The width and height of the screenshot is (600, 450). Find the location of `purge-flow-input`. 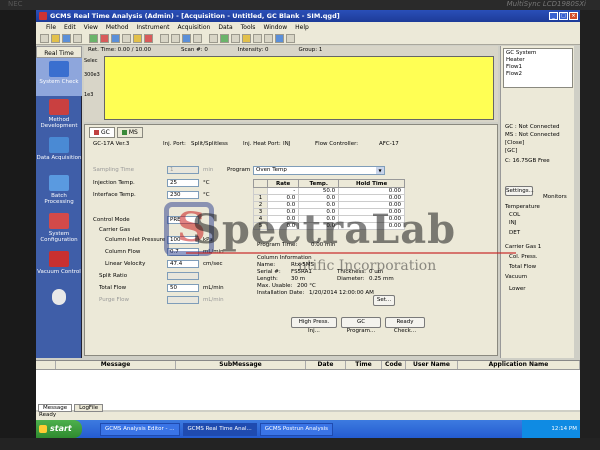

purge-flow-input is located at coordinates (183, 300).